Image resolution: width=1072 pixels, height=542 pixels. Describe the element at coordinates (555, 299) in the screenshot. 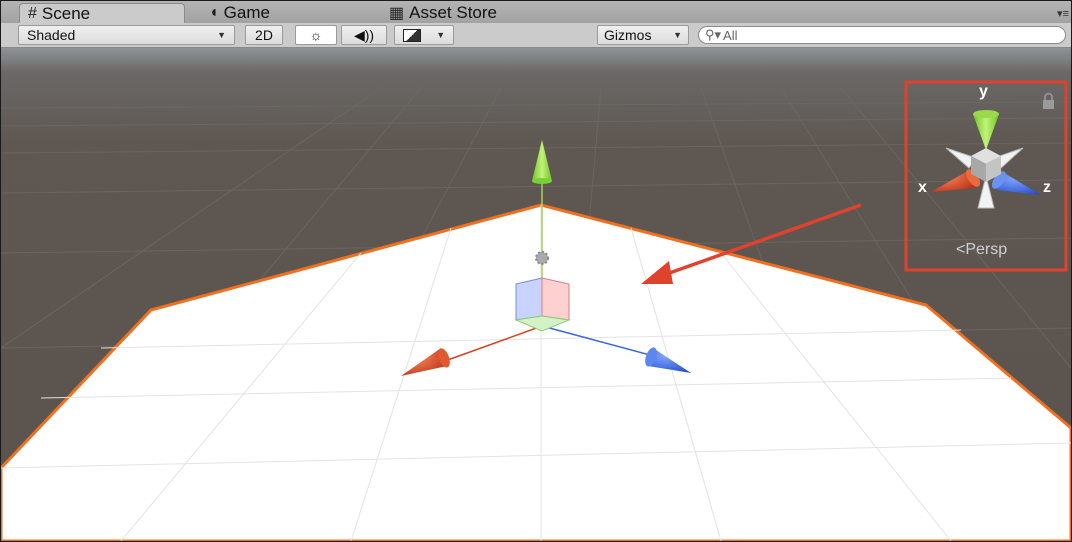

I see `pivot-cube-right` at that location.